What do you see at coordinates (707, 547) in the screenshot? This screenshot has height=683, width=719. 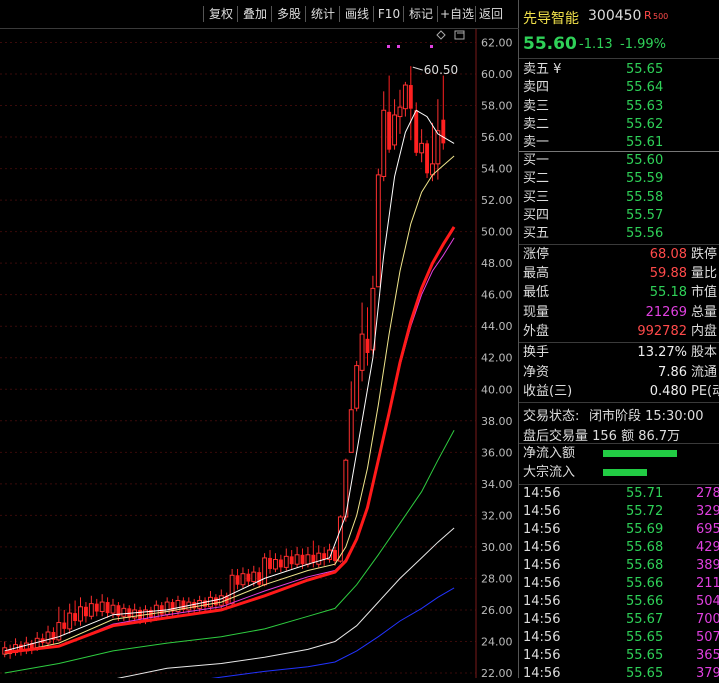 I see `tick-volume: 429` at bounding box center [707, 547].